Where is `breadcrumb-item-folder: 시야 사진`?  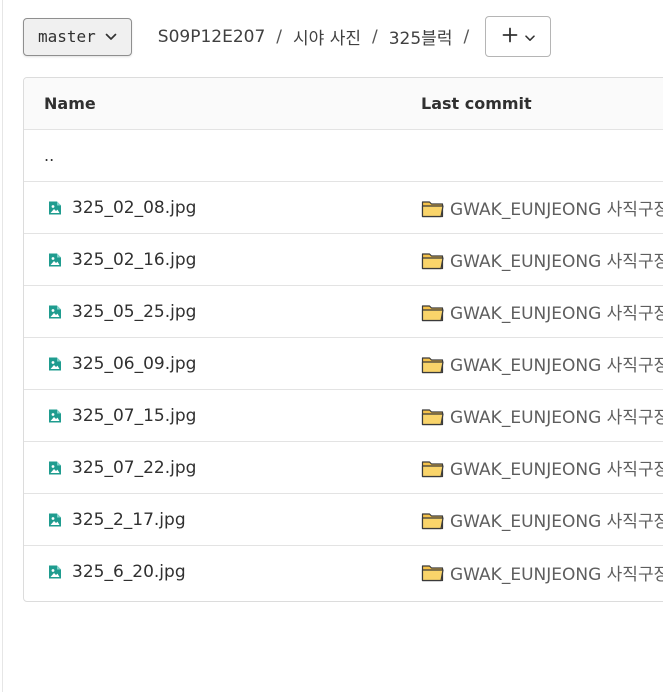 breadcrumb-item-folder: 시야 사진 is located at coordinates (327, 36).